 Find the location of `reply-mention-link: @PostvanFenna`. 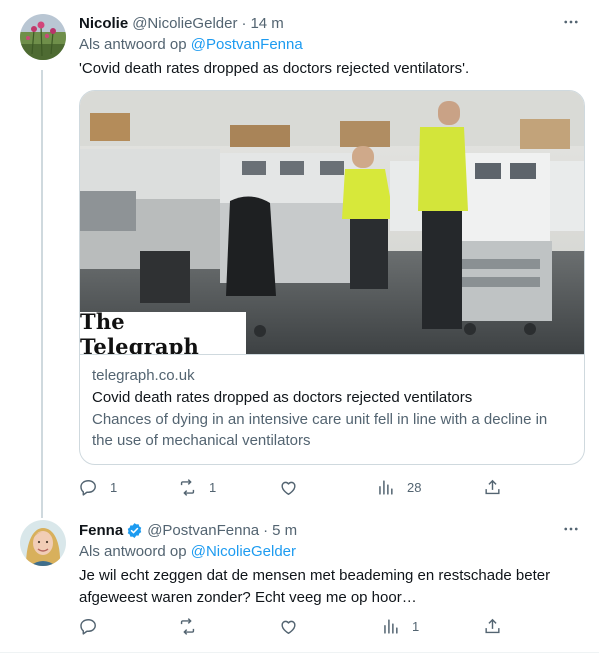

reply-mention-link: @PostvanFenna is located at coordinates (247, 44).